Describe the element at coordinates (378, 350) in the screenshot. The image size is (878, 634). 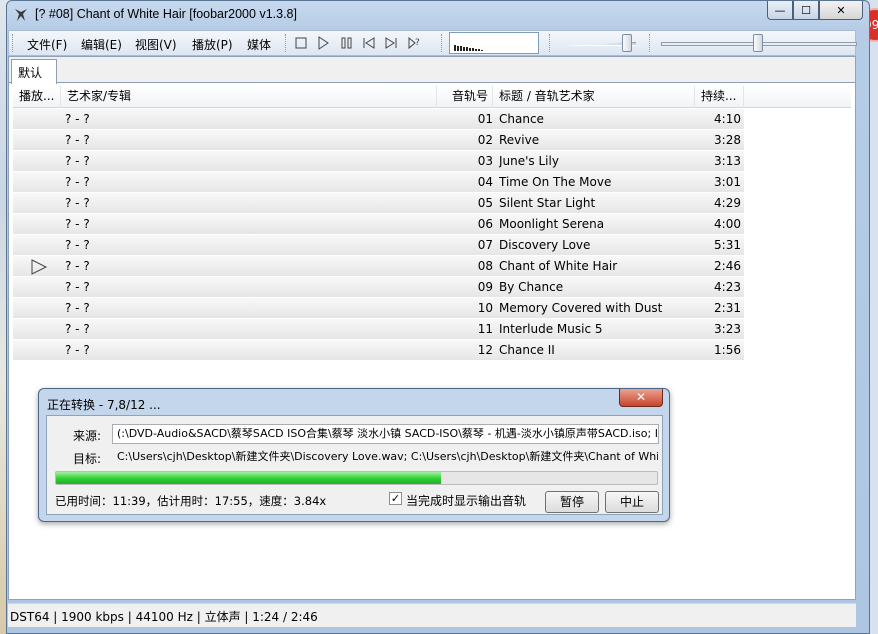
I see `track-row: ? - ? 12 Chance II 1:56` at that location.